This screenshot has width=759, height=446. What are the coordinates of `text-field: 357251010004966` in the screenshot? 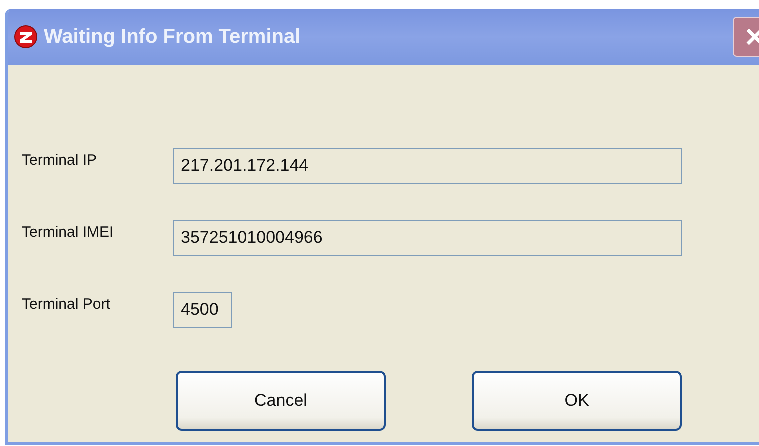 It's located at (427, 238).